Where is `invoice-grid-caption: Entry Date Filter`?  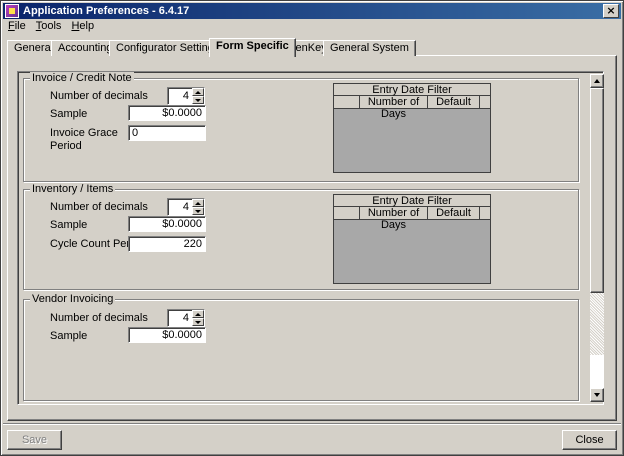 invoice-grid-caption: Entry Date Filter is located at coordinates (412, 90).